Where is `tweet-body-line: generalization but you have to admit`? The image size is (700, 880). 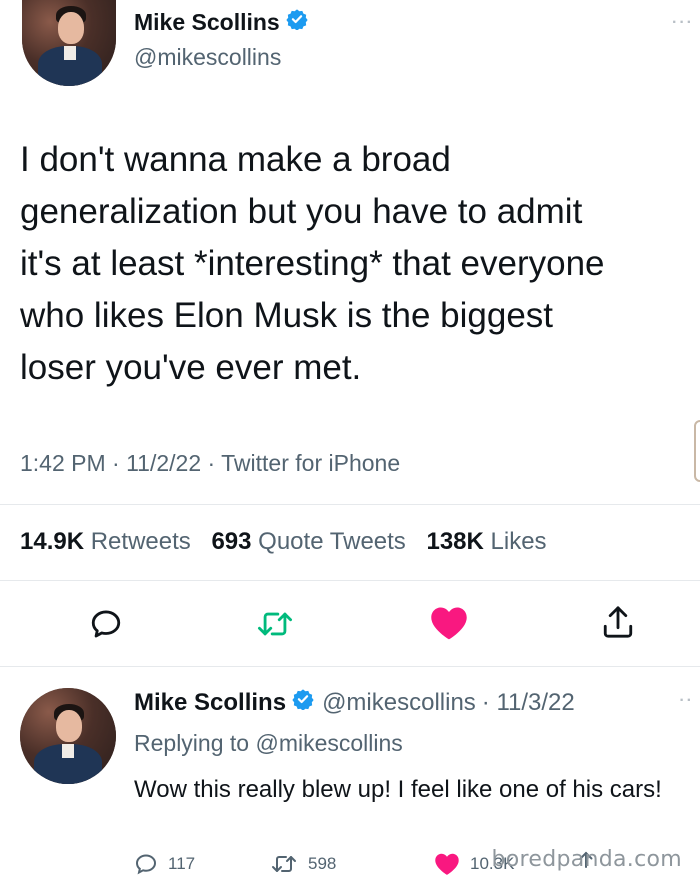 tweet-body-line: generalization but you have to admit is located at coordinates (301, 211).